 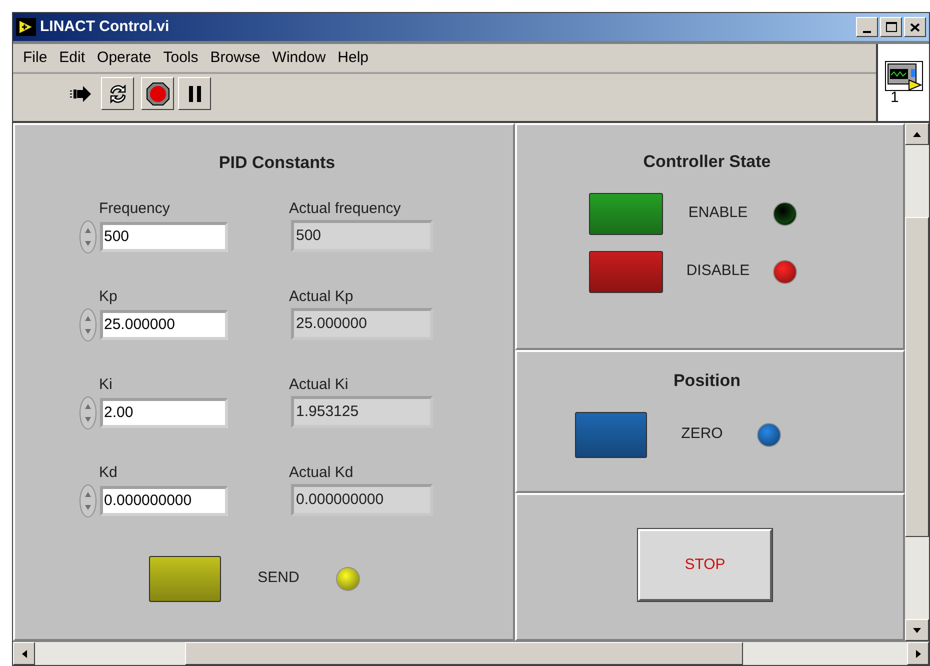 I want to click on down-arrow-icon, so click(x=917, y=630).